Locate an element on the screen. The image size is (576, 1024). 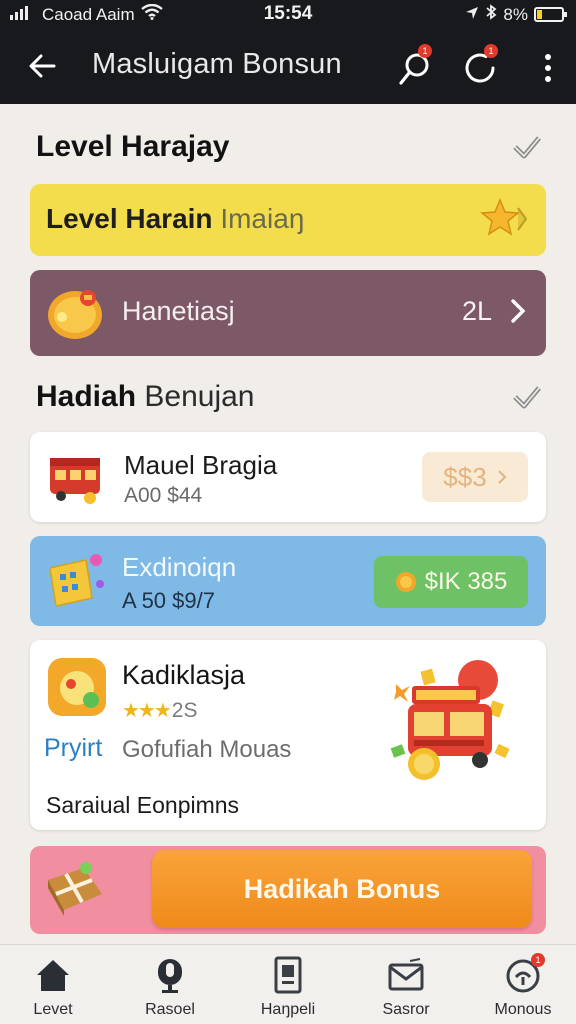
nav-item-messages: Sasror is located at coordinates (406, 987).